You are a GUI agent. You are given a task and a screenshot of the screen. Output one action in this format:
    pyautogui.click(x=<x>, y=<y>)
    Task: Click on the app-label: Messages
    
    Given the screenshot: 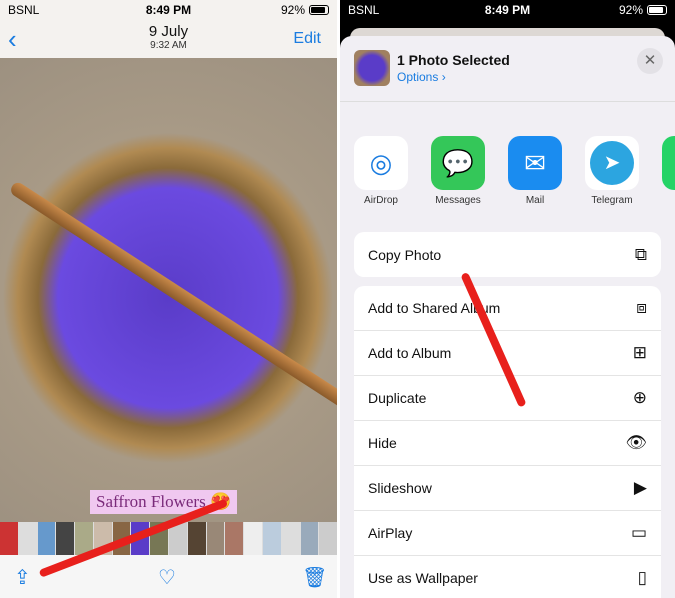 What is the action you would take?
    pyautogui.click(x=458, y=200)
    